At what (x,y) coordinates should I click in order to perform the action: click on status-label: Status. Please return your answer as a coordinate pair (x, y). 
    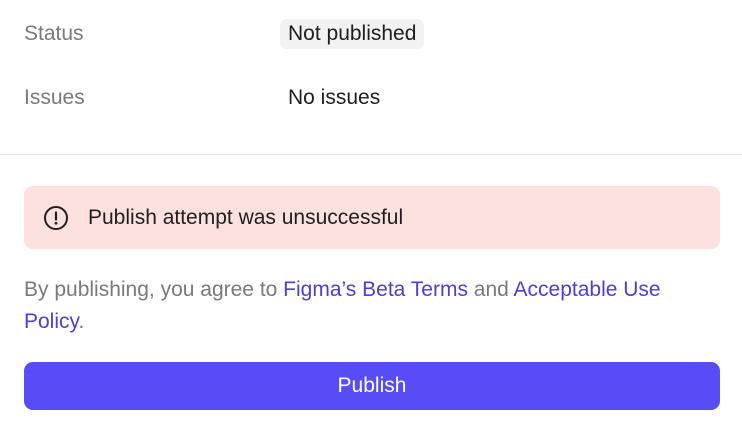
    Looking at the image, I should click on (54, 33).